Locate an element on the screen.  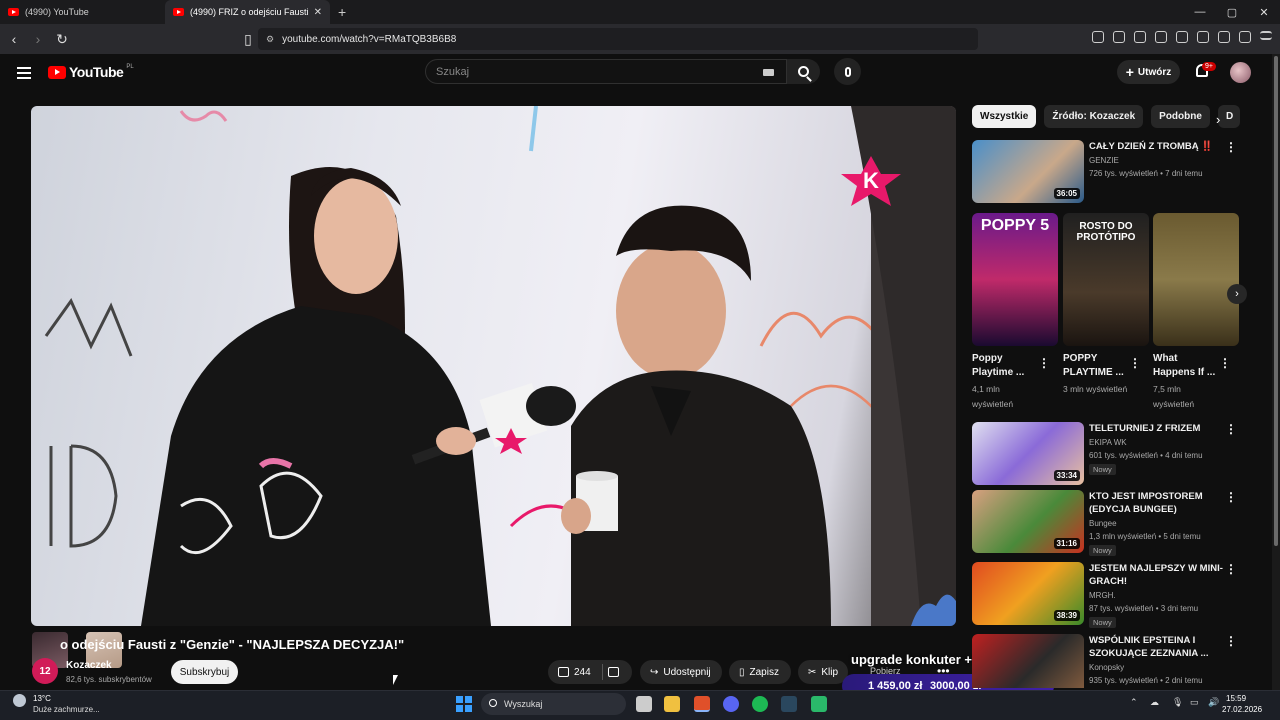
clock-time: 15:59 is located at coordinates (1236, 698).